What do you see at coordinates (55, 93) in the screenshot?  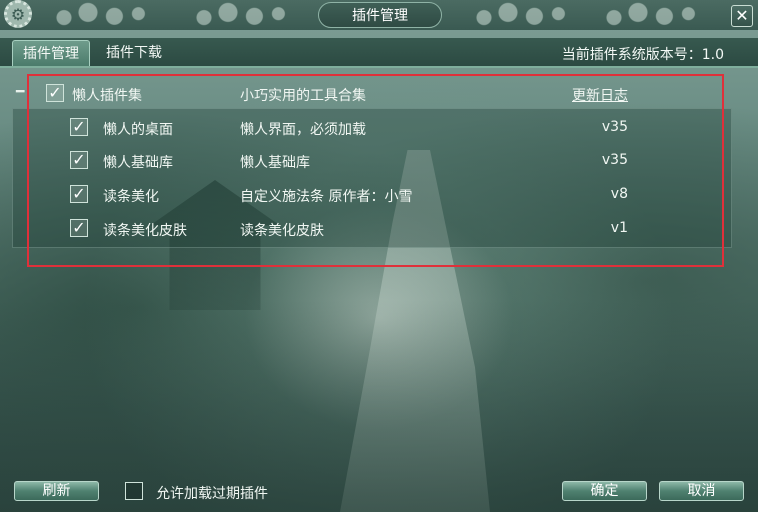 I see `group-checkbox: ✓` at bounding box center [55, 93].